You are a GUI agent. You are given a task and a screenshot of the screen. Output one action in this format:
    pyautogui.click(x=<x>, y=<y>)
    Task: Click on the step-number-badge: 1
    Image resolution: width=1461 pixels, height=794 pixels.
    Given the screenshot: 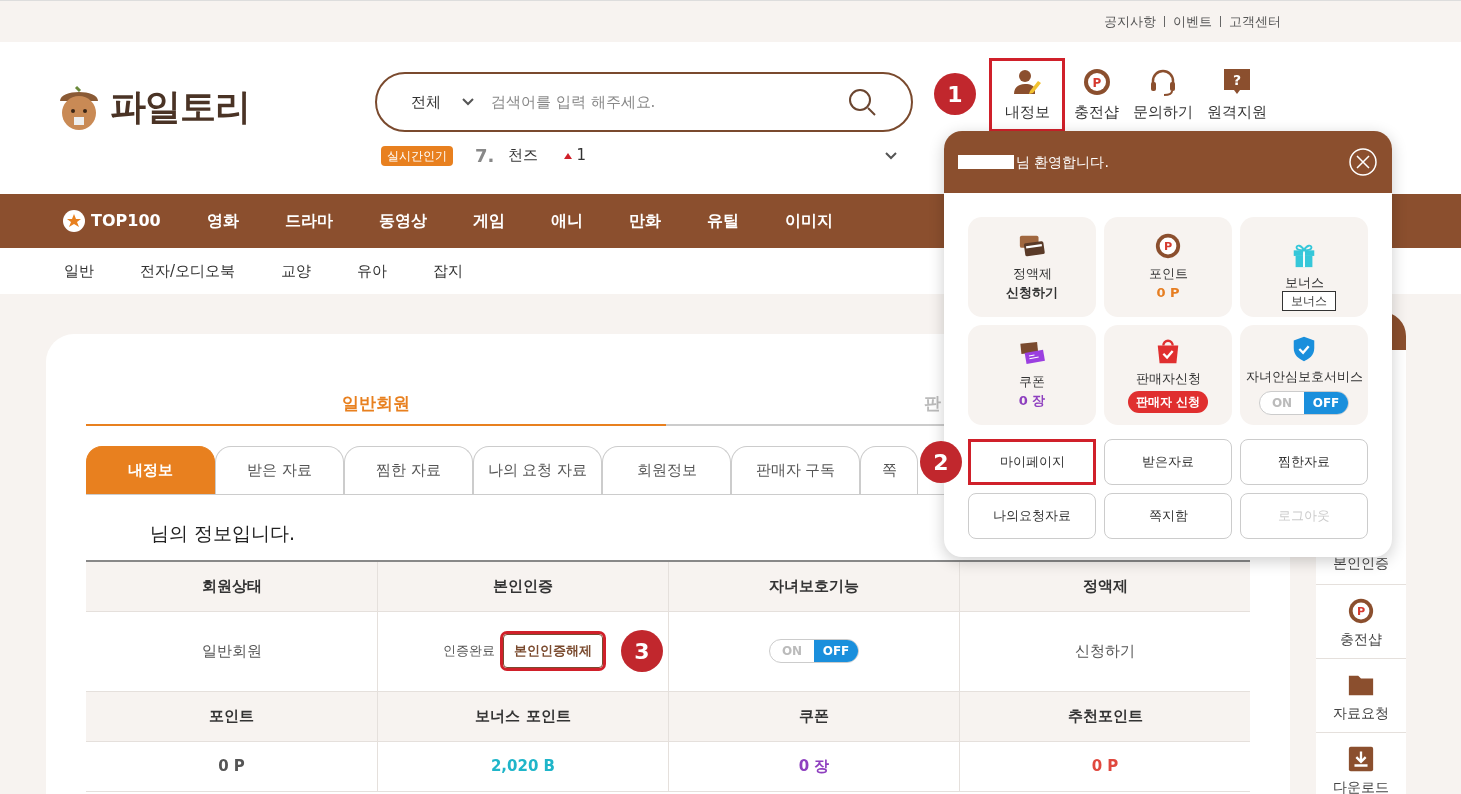 What is the action you would take?
    pyautogui.click(x=955, y=94)
    